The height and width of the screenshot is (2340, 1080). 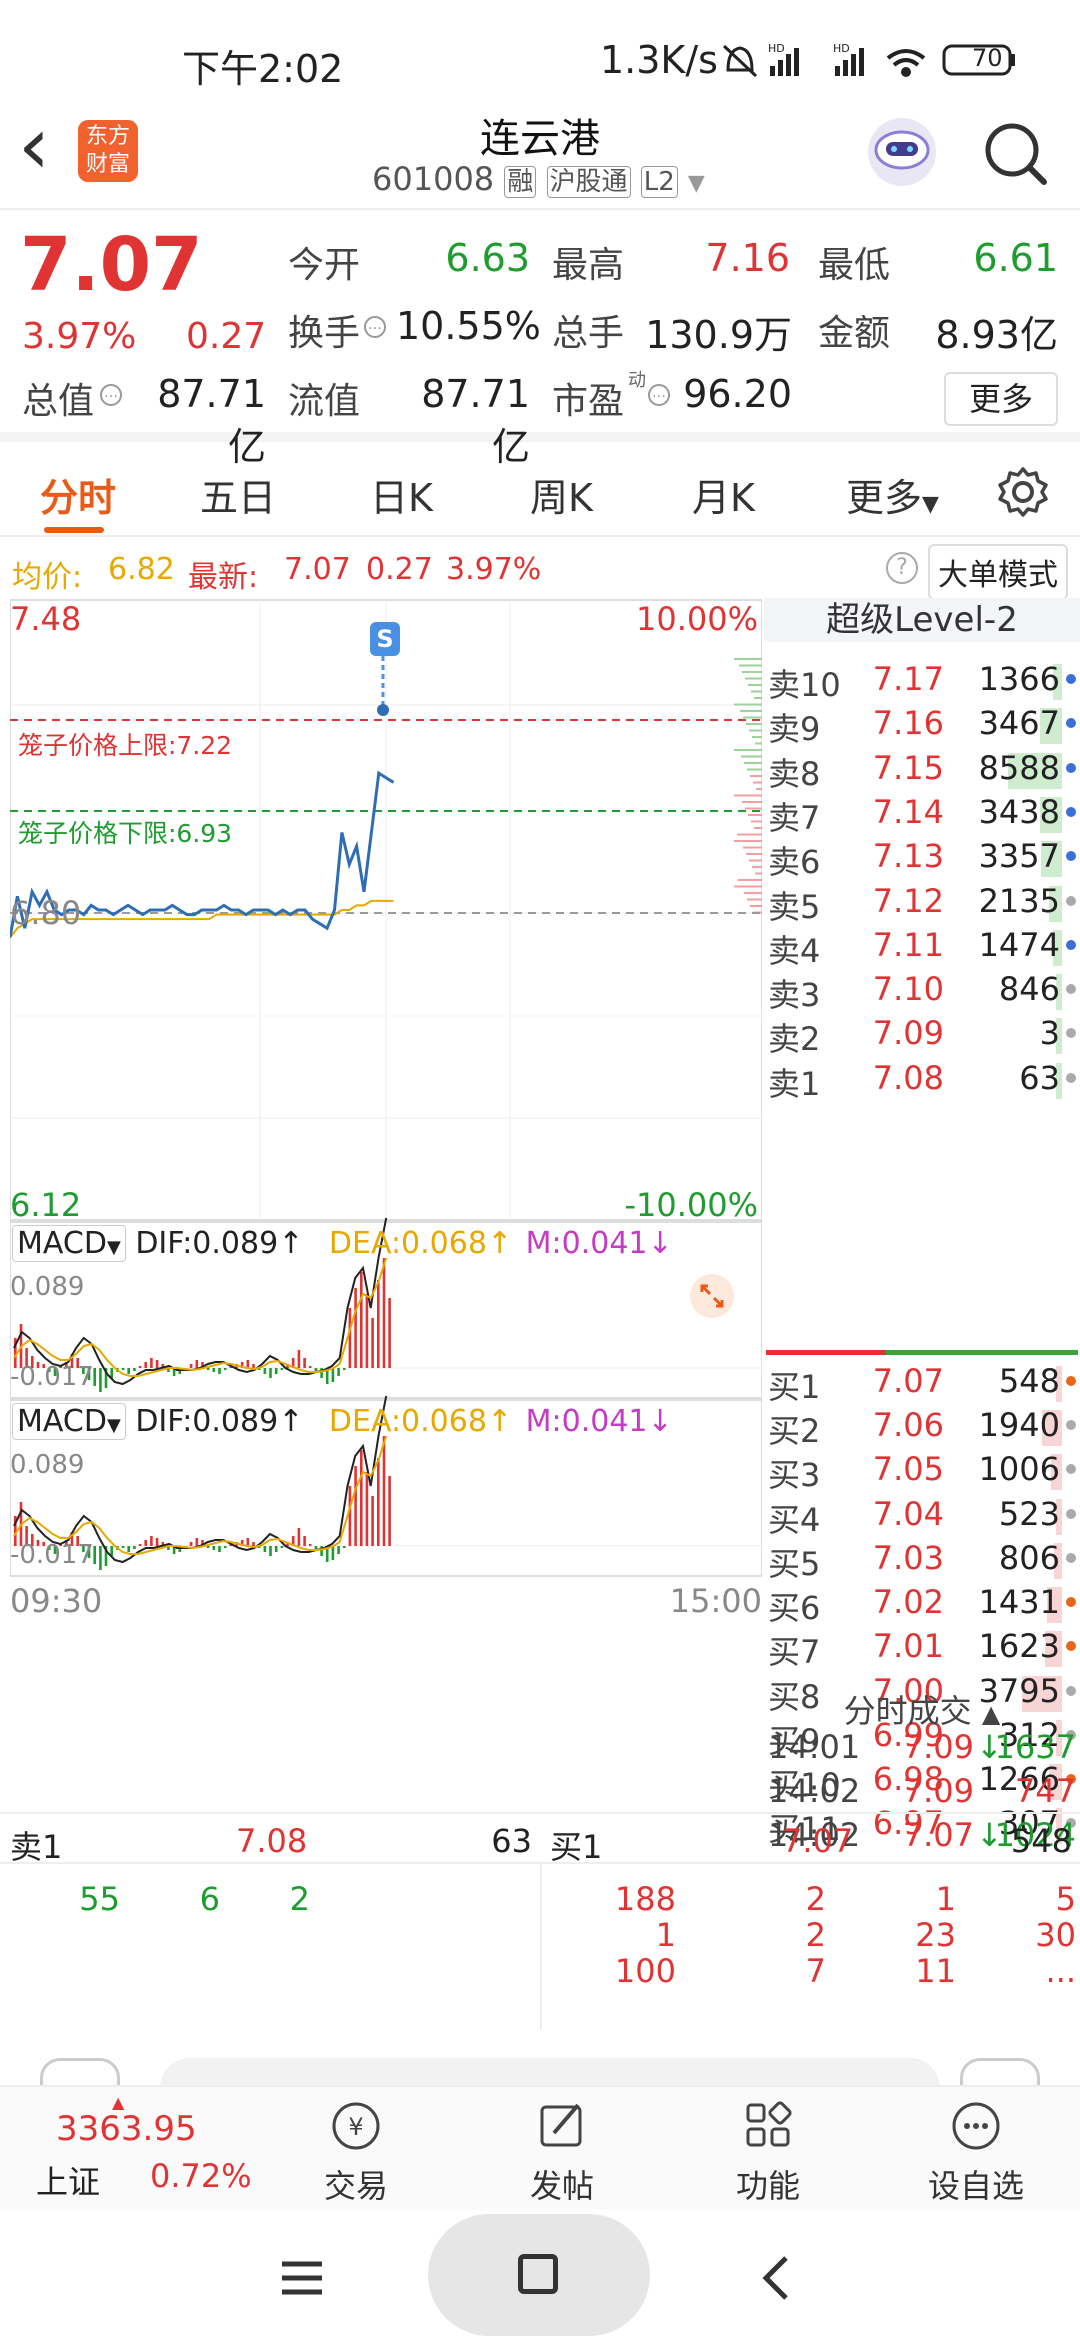 What do you see at coordinates (768, 2153) in the screenshot?
I see `nav-functions: 功能` at bounding box center [768, 2153].